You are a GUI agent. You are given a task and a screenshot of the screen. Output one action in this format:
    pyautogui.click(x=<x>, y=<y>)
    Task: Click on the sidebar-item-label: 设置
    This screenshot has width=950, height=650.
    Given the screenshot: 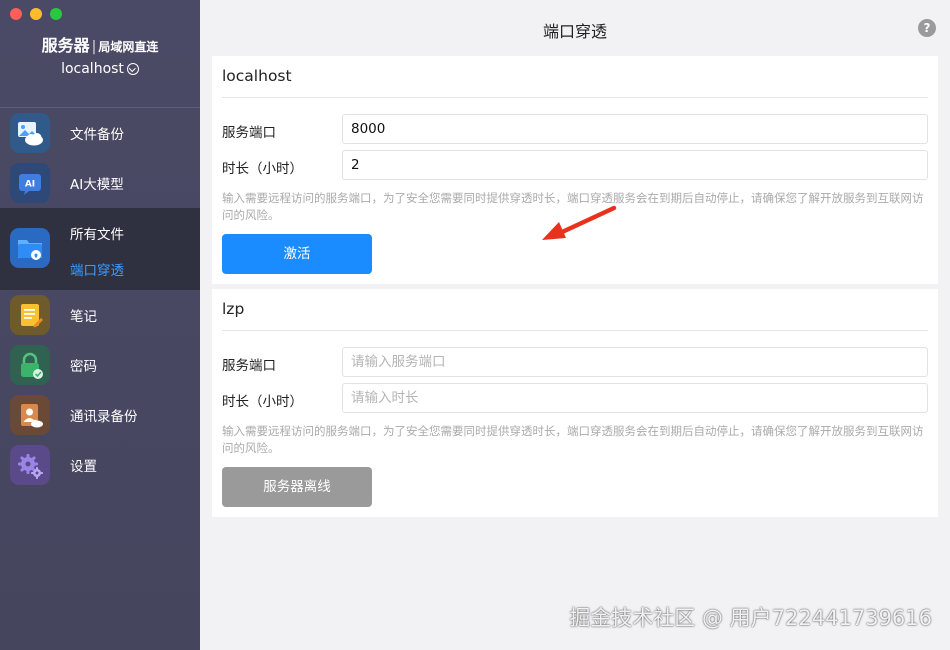 What is the action you would take?
    pyautogui.click(x=83, y=467)
    